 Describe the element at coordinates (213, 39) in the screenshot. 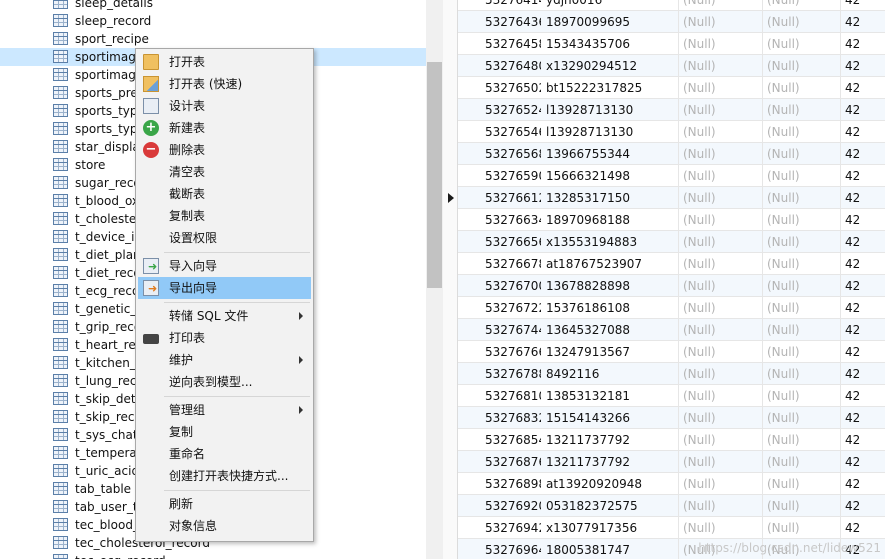

I see `tree-item-table: sport_recipe` at that location.